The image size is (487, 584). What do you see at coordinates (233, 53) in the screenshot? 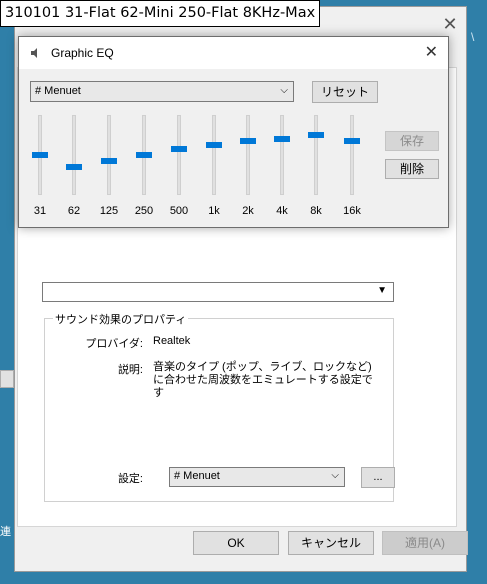
I see `eq-titlebar: Graphic EQ ✕` at bounding box center [233, 53].